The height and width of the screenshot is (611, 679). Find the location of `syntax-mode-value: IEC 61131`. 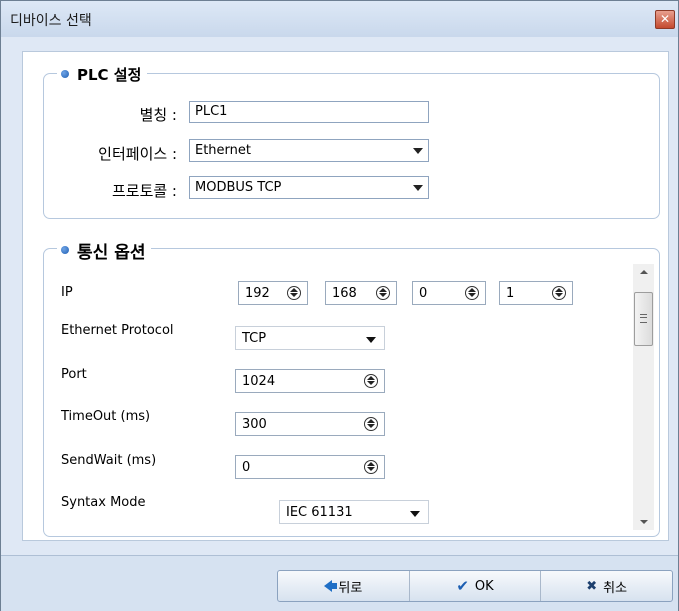

syntax-mode-value: IEC 61131 is located at coordinates (319, 512).